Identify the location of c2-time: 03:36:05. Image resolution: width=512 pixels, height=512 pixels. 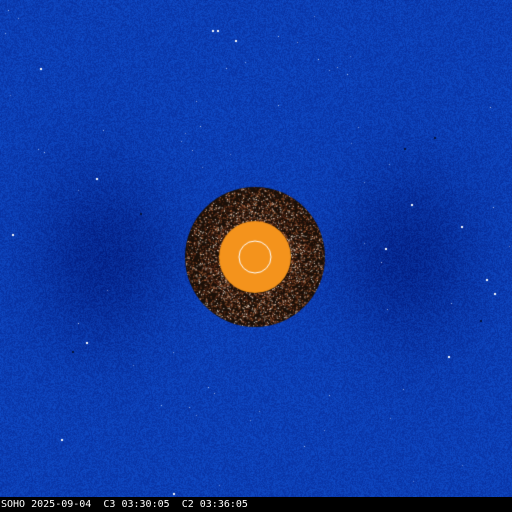
(223, 504).